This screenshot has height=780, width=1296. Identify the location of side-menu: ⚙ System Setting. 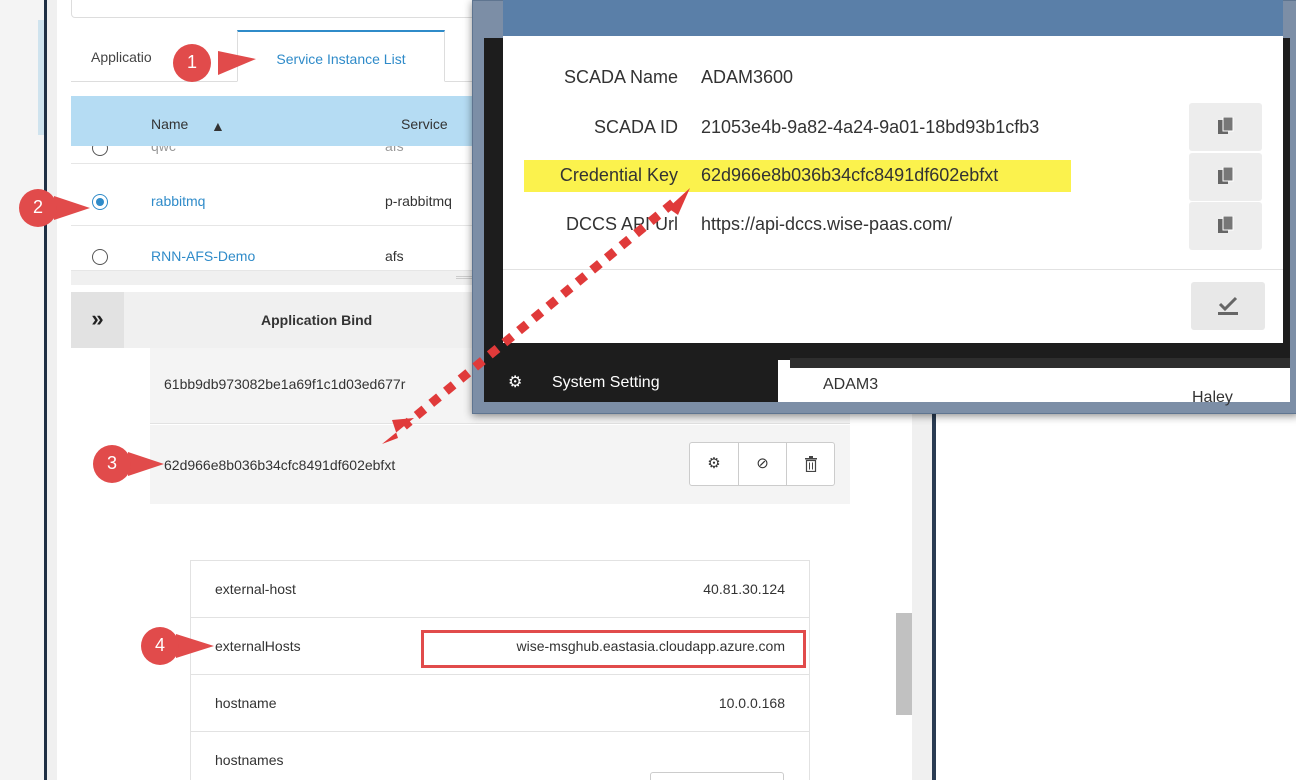
(631, 381).